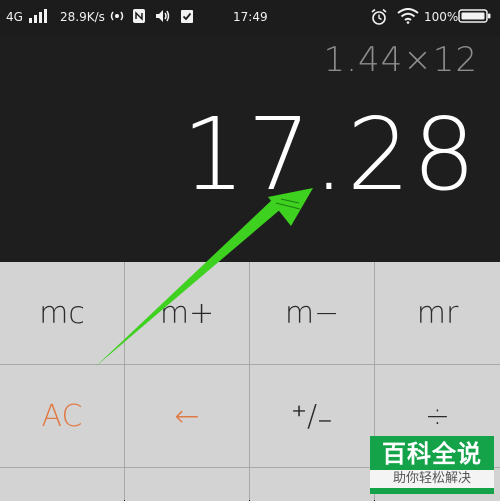  Describe the element at coordinates (441, 17) in the screenshot. I see `battery-level: 100%` at that location.